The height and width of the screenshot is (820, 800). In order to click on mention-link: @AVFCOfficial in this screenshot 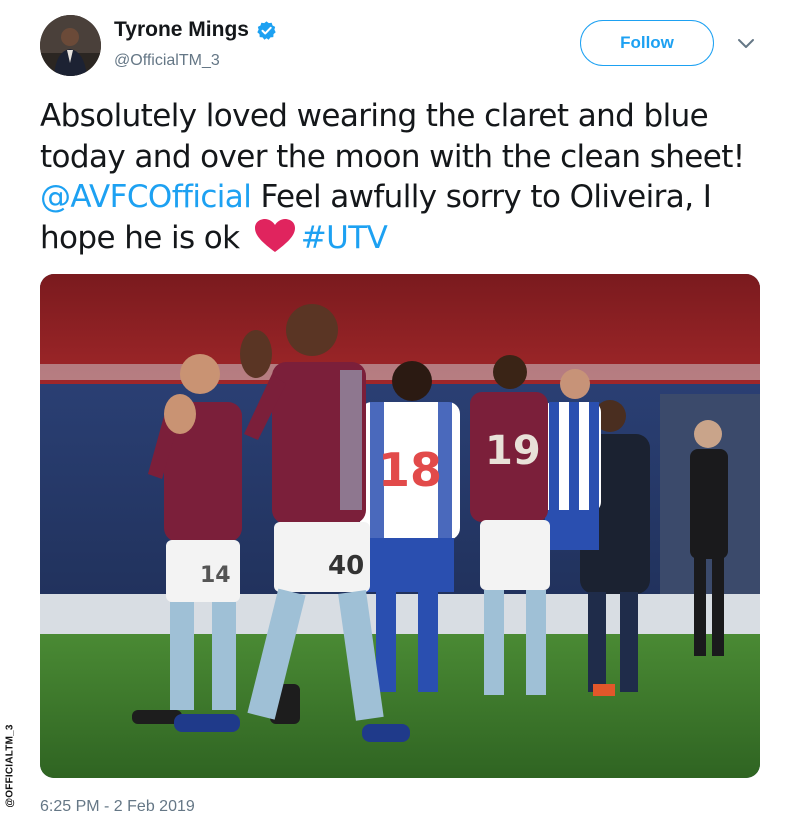, I will do `click(146, 197)`.